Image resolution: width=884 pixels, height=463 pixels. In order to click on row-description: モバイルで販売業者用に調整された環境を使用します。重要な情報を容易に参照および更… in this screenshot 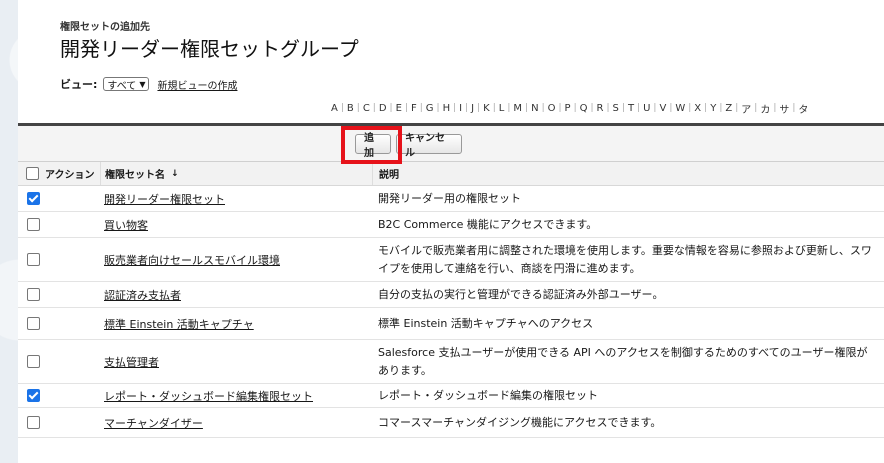, I will do `click(625, 259)`.